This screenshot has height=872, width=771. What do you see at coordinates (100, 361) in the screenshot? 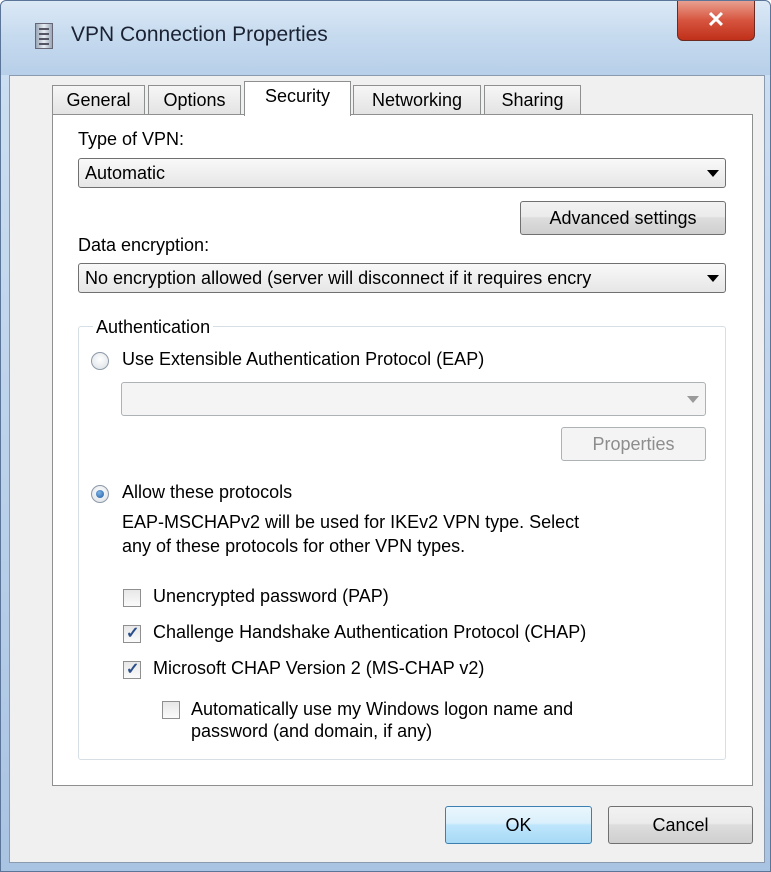
I see `eap-radio-button` at bounding box center [100, 361].